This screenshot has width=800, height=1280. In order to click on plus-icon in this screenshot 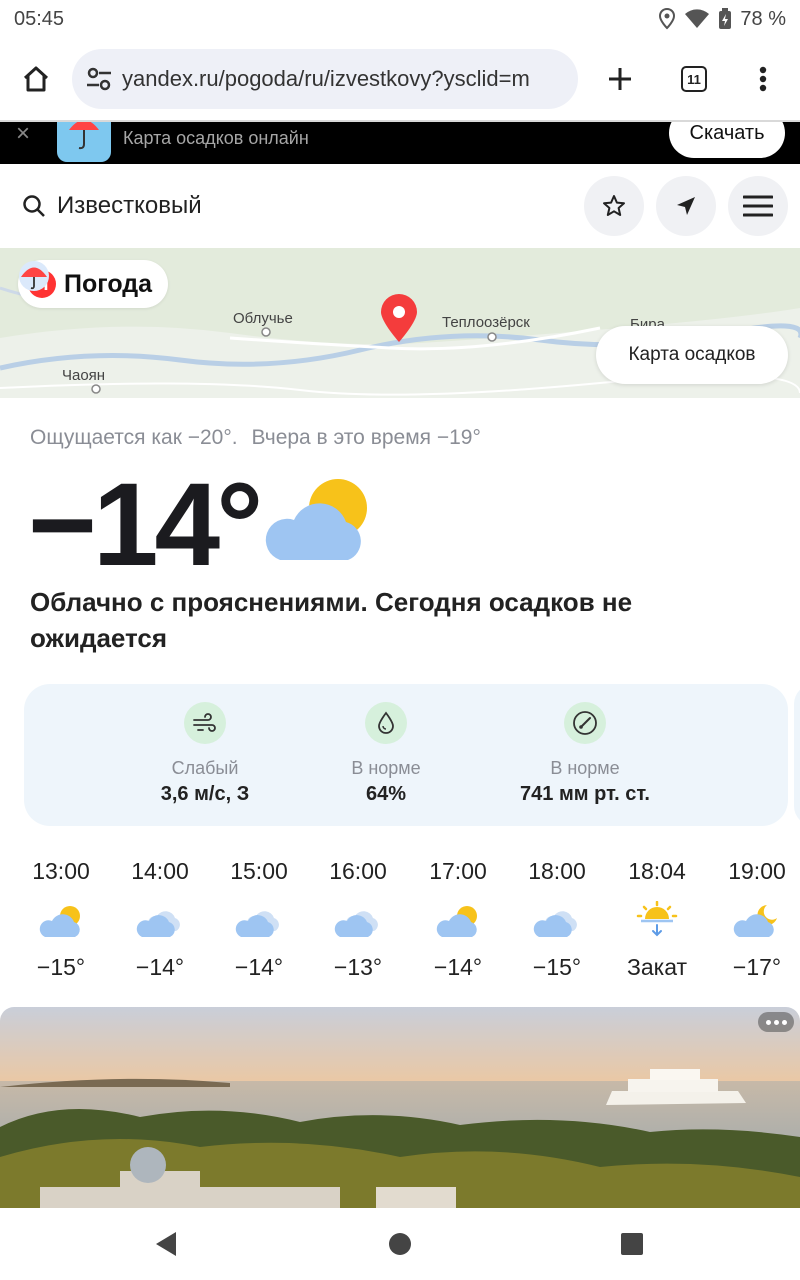, I will do `click(620, 79)`.